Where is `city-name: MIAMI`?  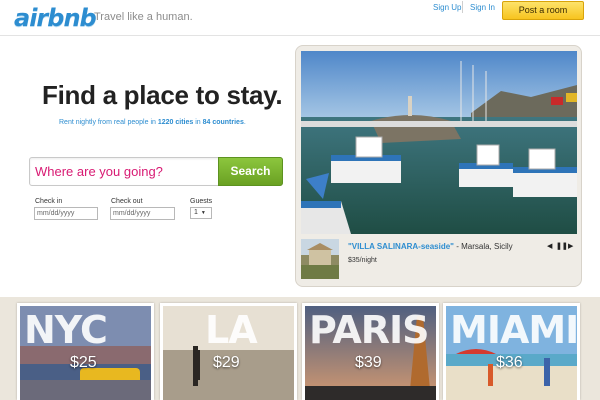 city-name: MIAMI is located at coordinates (514, 330).